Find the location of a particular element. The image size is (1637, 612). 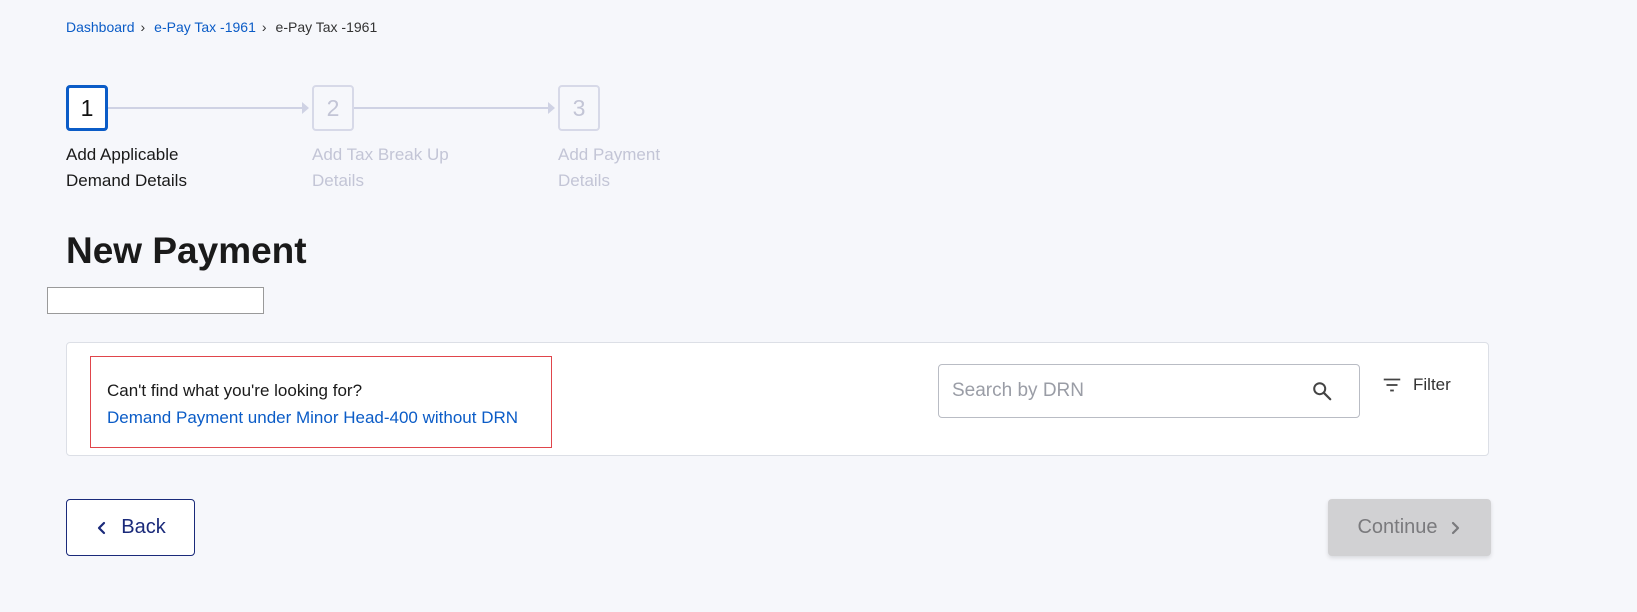

filter-button: Filter is located at coordinates (1416, 385).